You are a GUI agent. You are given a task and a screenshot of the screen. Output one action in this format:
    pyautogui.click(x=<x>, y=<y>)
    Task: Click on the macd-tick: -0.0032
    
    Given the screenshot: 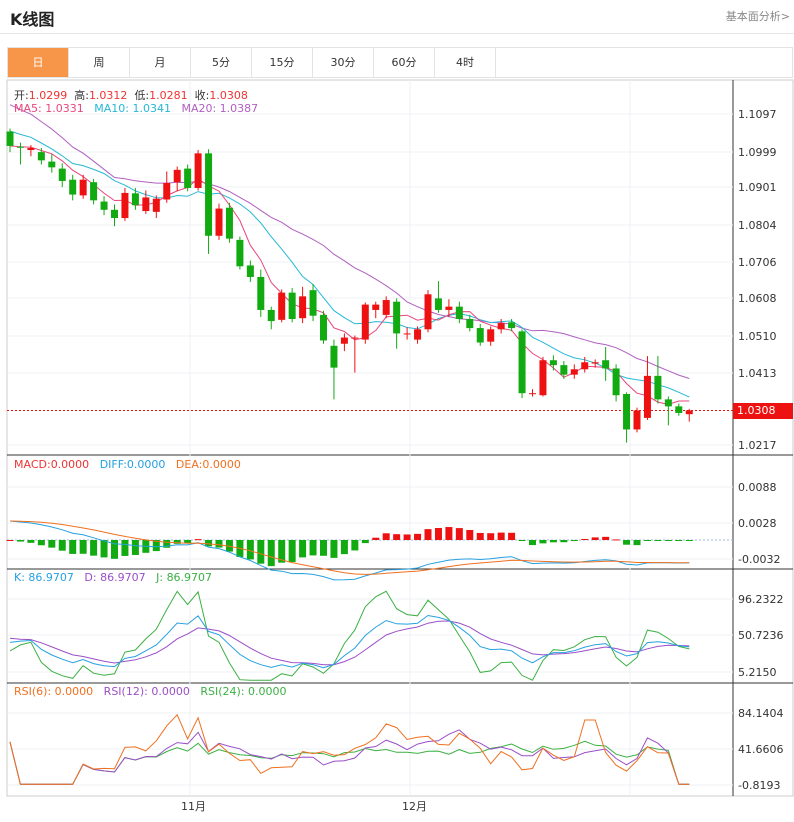 What is the action you would take?
    pyautogui.click(x=759, y=559)
    